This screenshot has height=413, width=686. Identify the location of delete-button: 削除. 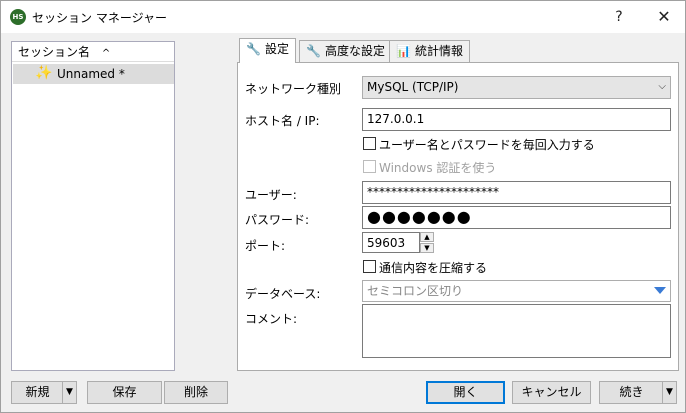
(196, 392).